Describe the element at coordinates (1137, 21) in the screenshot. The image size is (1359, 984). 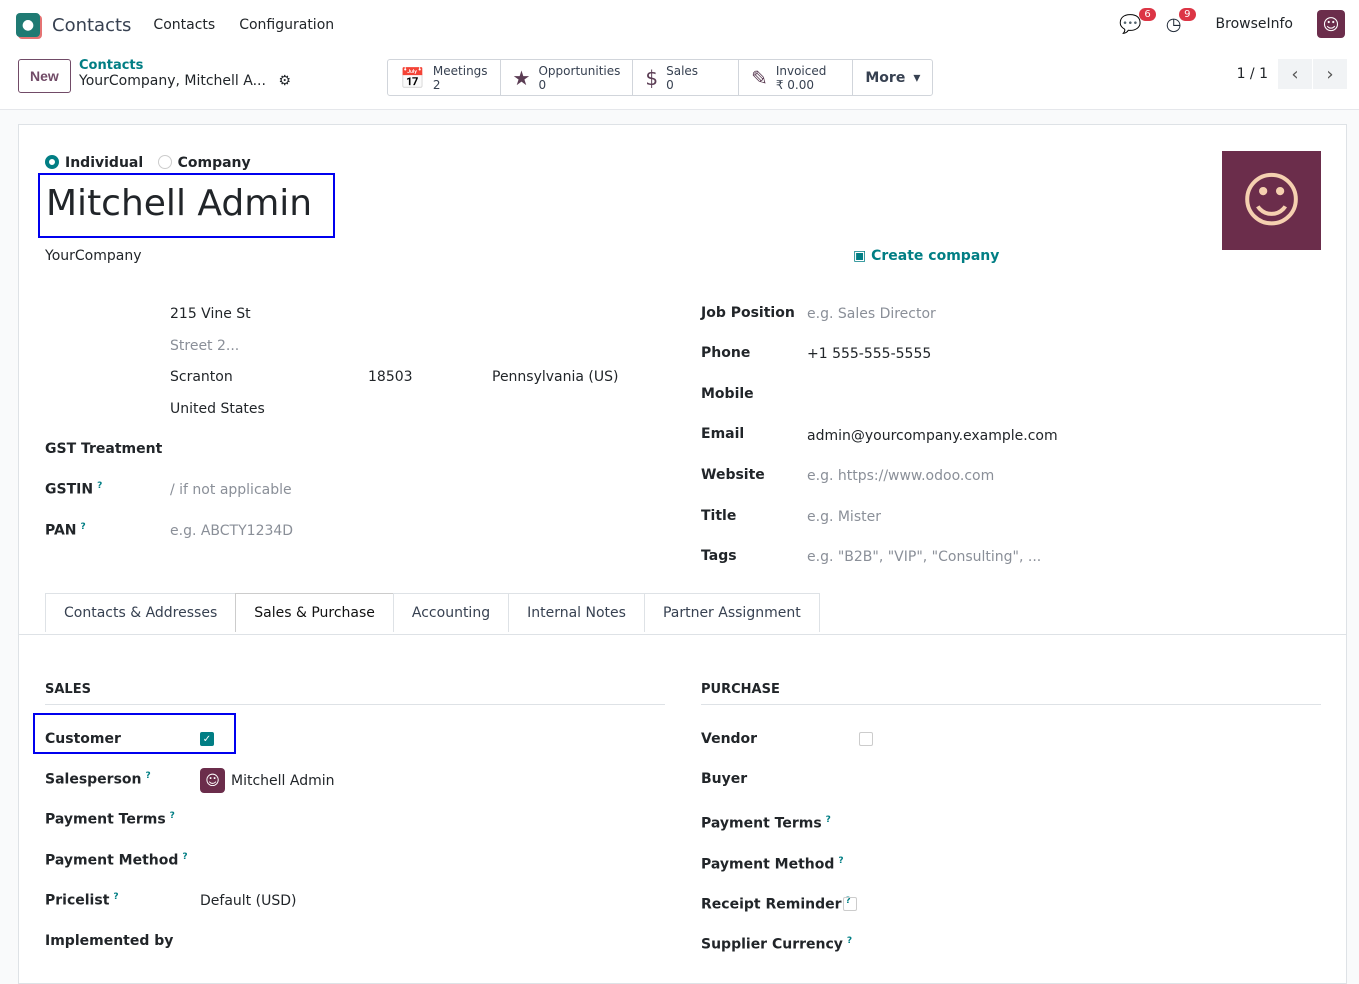
I see `messages-icon: 💬 6` at that location.